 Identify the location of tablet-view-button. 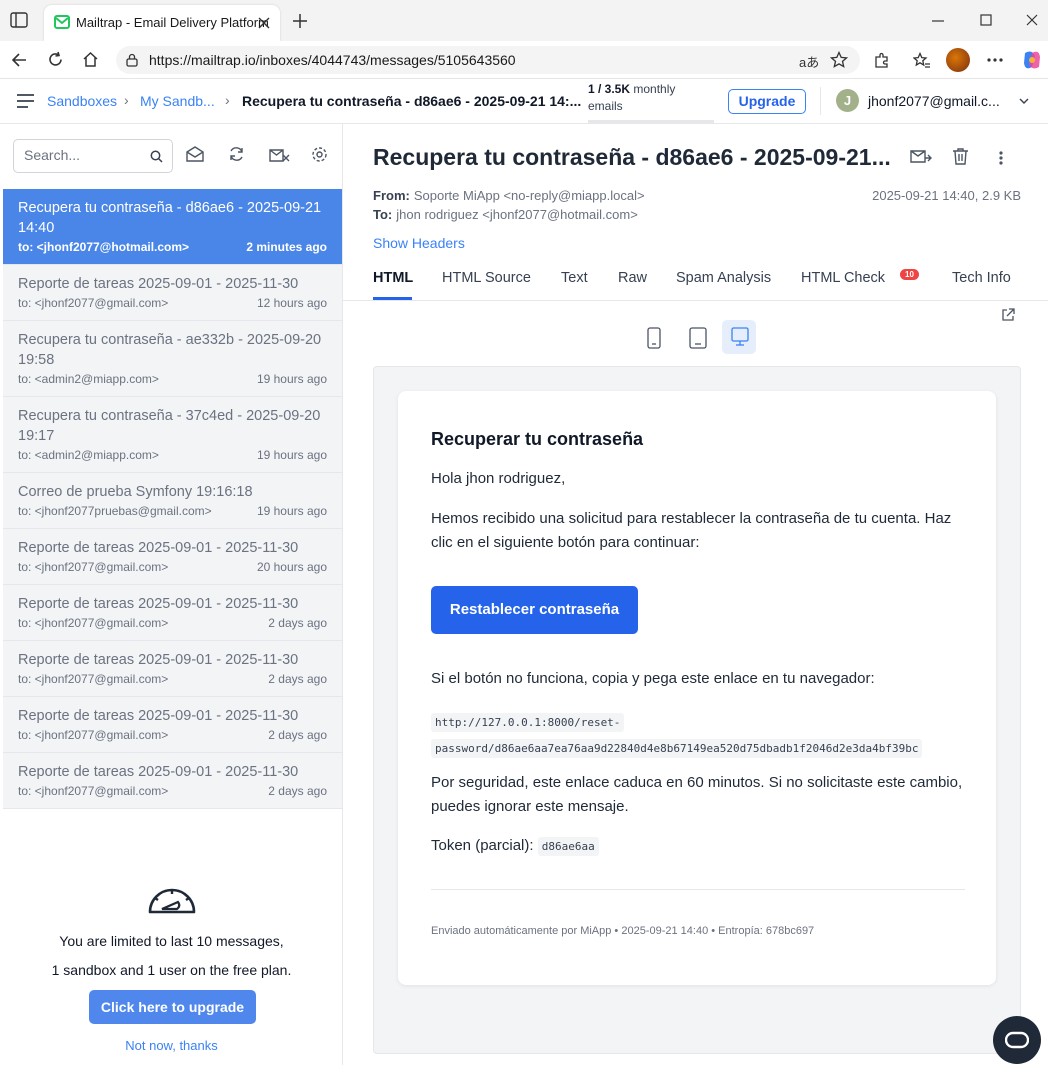
(697, 337).